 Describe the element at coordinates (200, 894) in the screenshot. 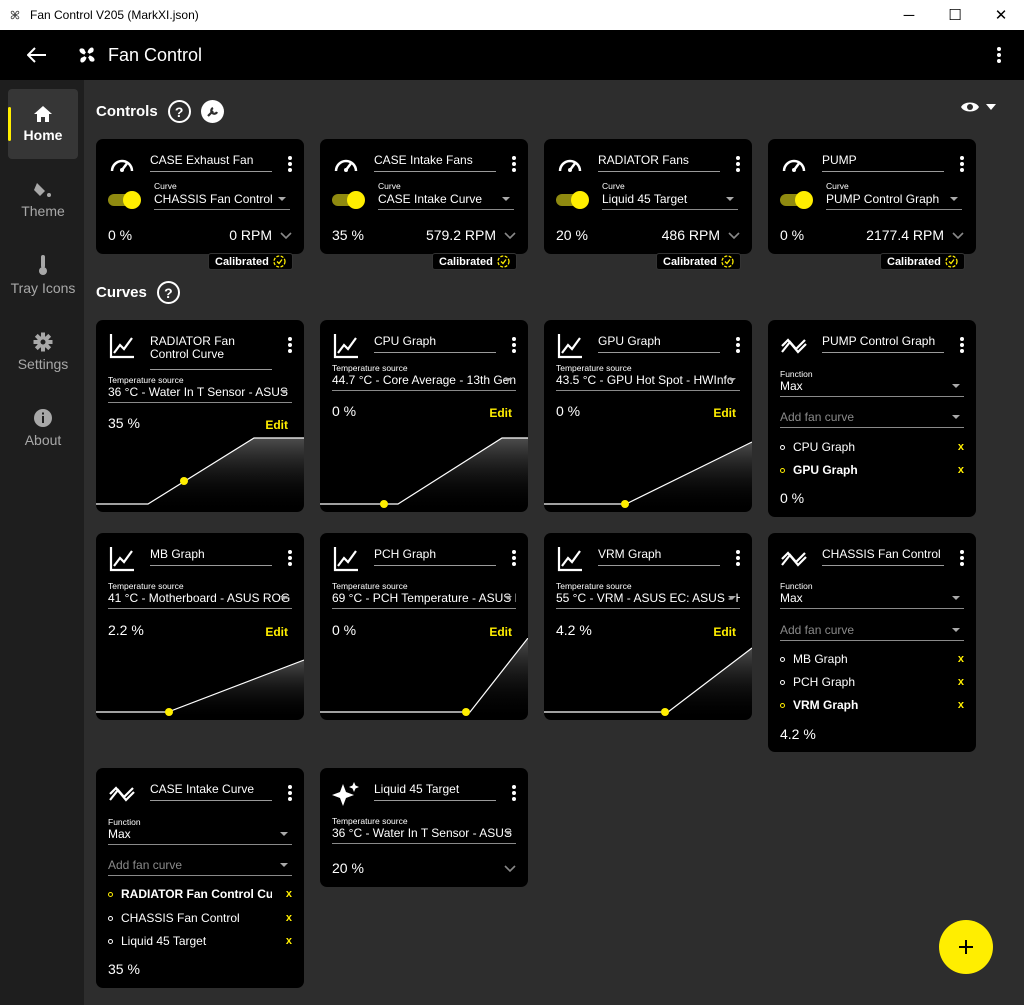

I see `list-item: RADIATOR Fan Control Curvex` at that location.